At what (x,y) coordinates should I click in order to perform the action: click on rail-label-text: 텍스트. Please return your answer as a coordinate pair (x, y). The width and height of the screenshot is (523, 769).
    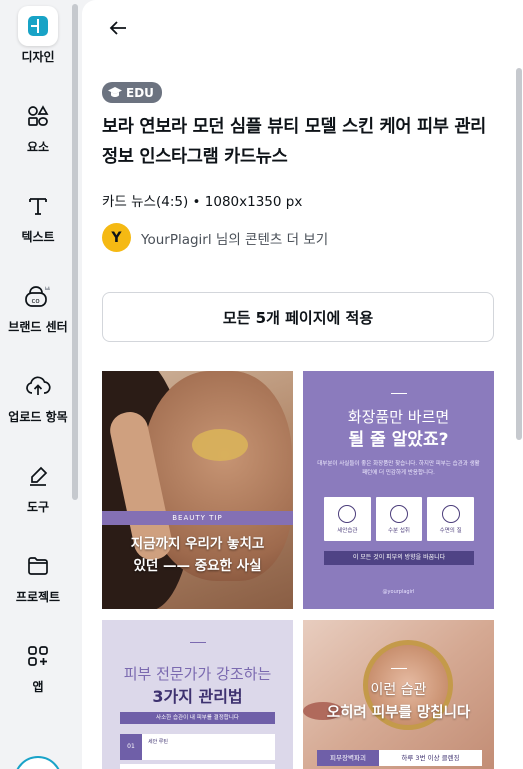
    Looking at the image, I should click on (38, 237).